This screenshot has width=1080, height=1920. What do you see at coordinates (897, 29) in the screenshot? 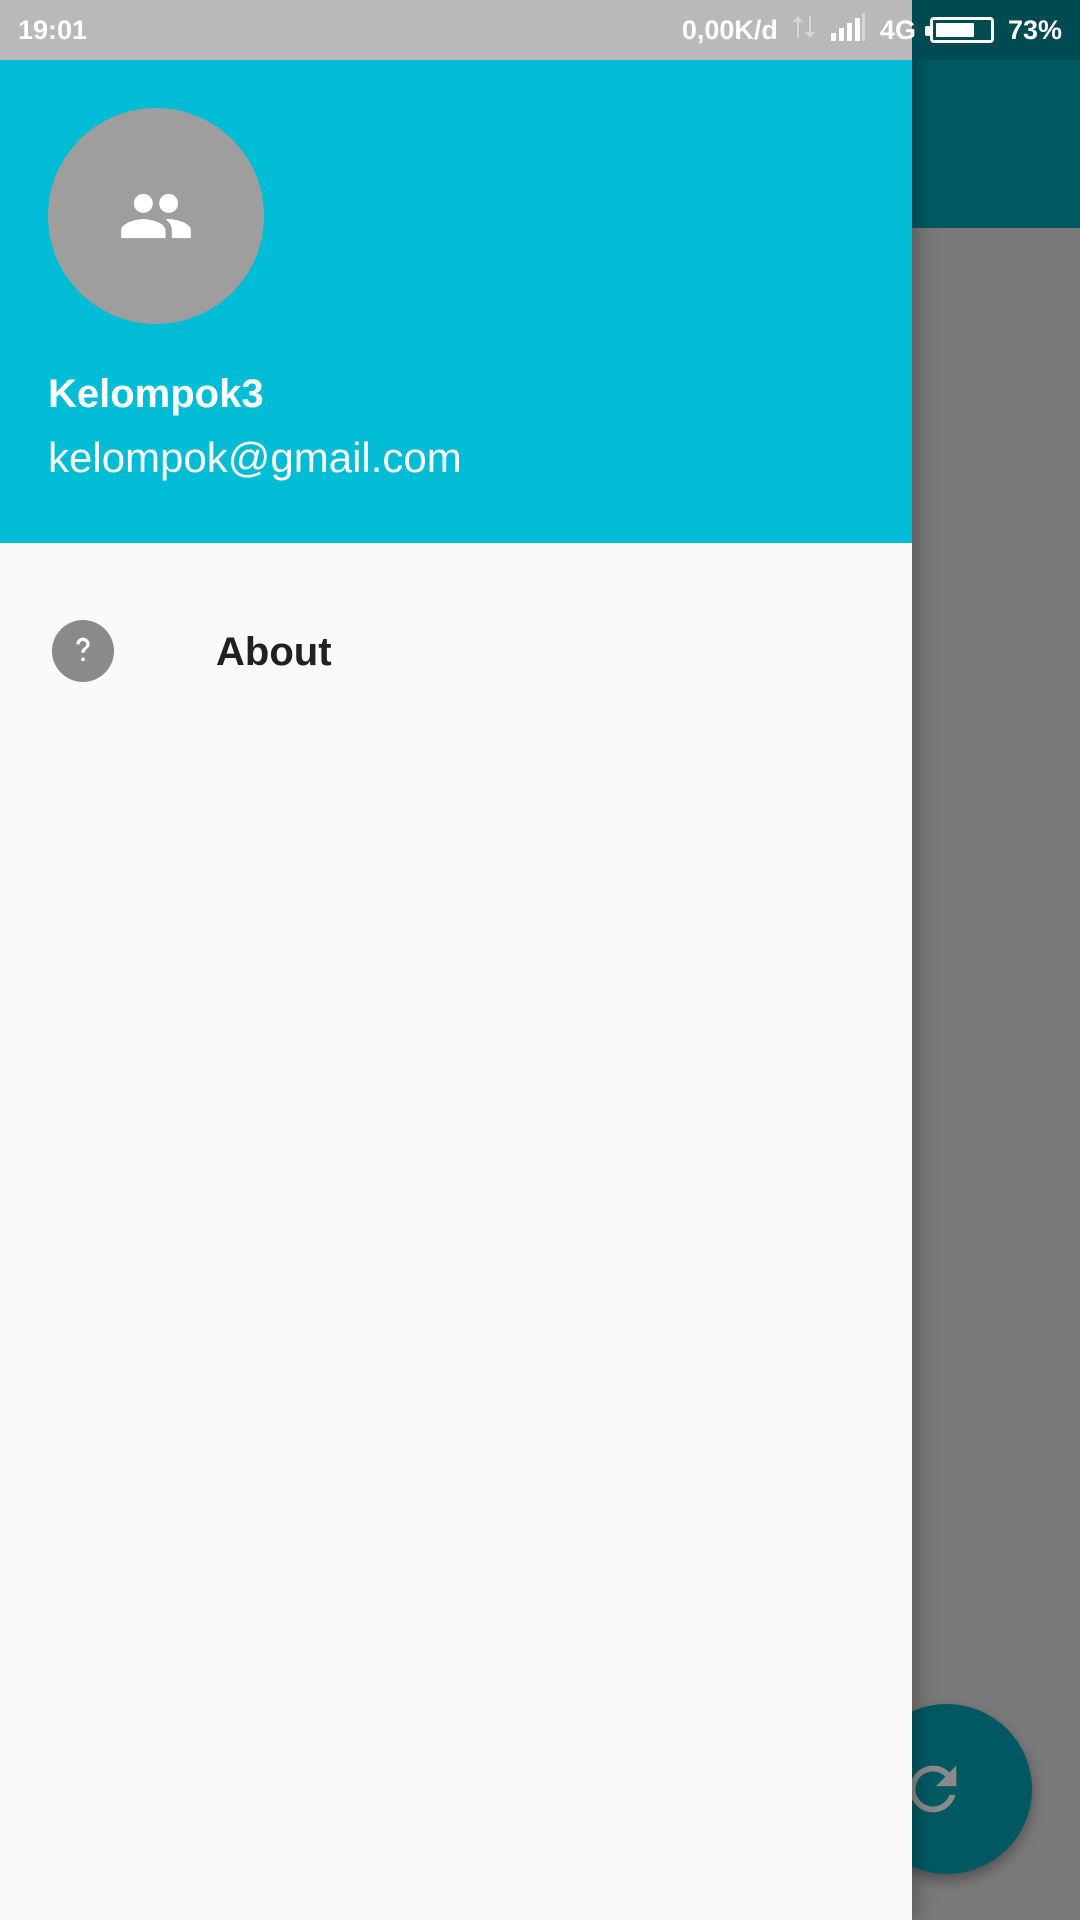
I see `network-type: 4G` at bounding box center [897, 29].